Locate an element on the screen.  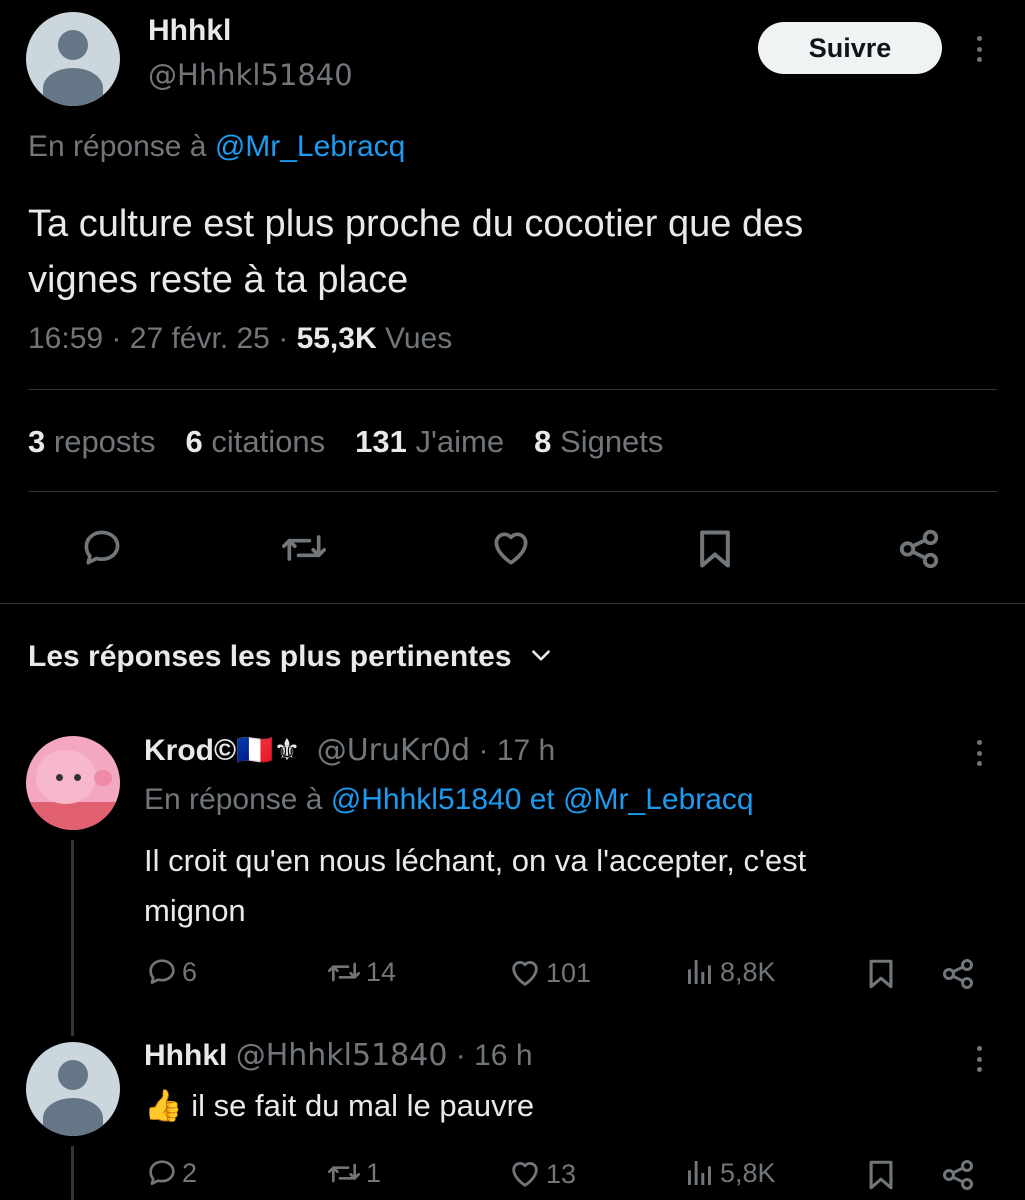
reply-repost-button: 14 is located at coordinates (361, 972).